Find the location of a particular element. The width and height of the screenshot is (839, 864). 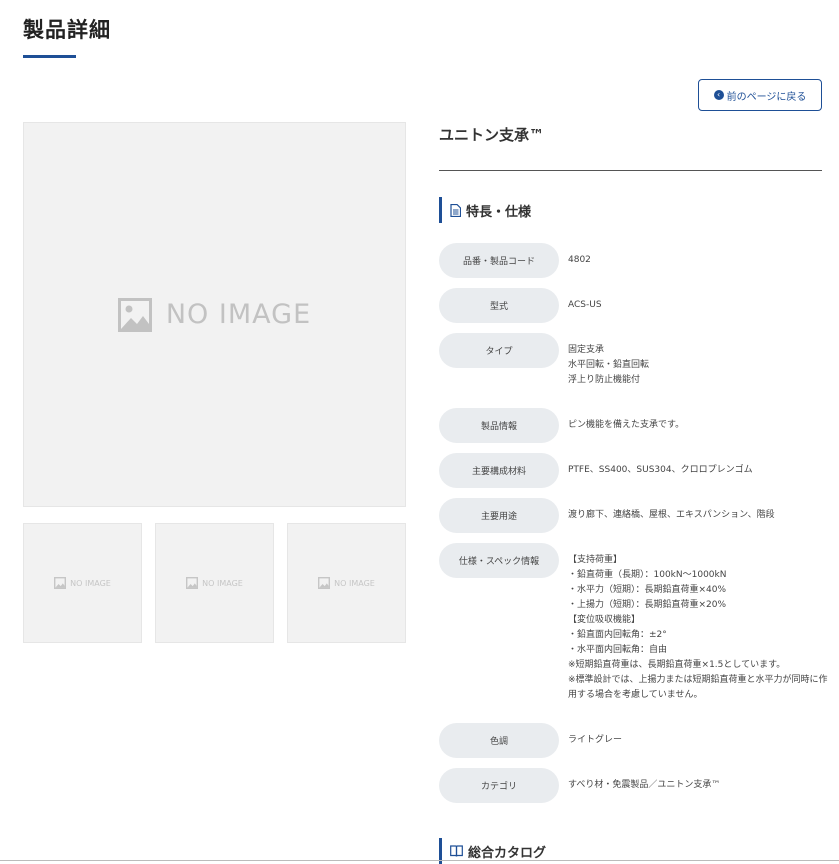

page-title: 製品詳細 is located at coordinates (67, 30).